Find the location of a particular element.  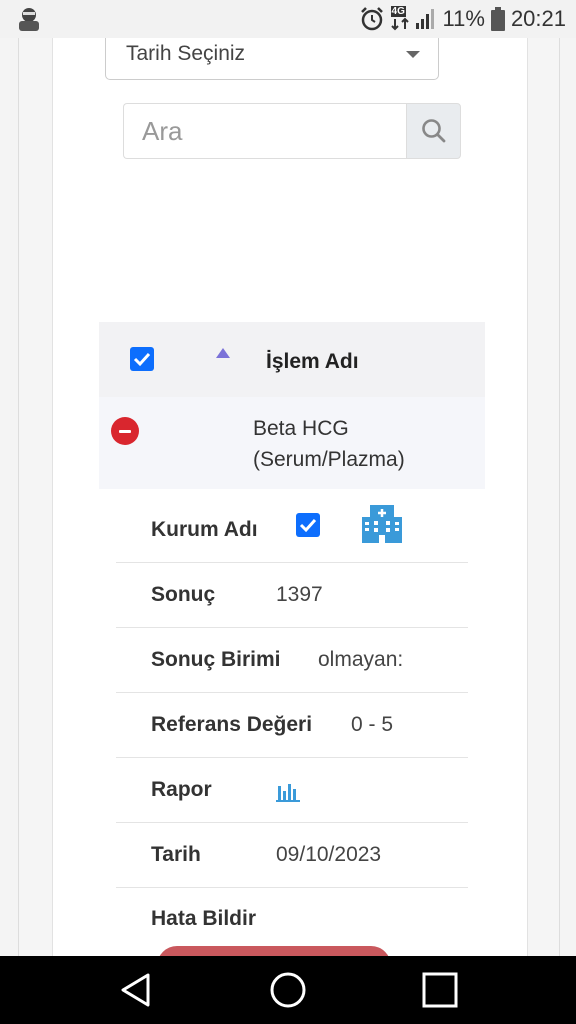

kurum-checkbox is located at coordinates (308, 525).